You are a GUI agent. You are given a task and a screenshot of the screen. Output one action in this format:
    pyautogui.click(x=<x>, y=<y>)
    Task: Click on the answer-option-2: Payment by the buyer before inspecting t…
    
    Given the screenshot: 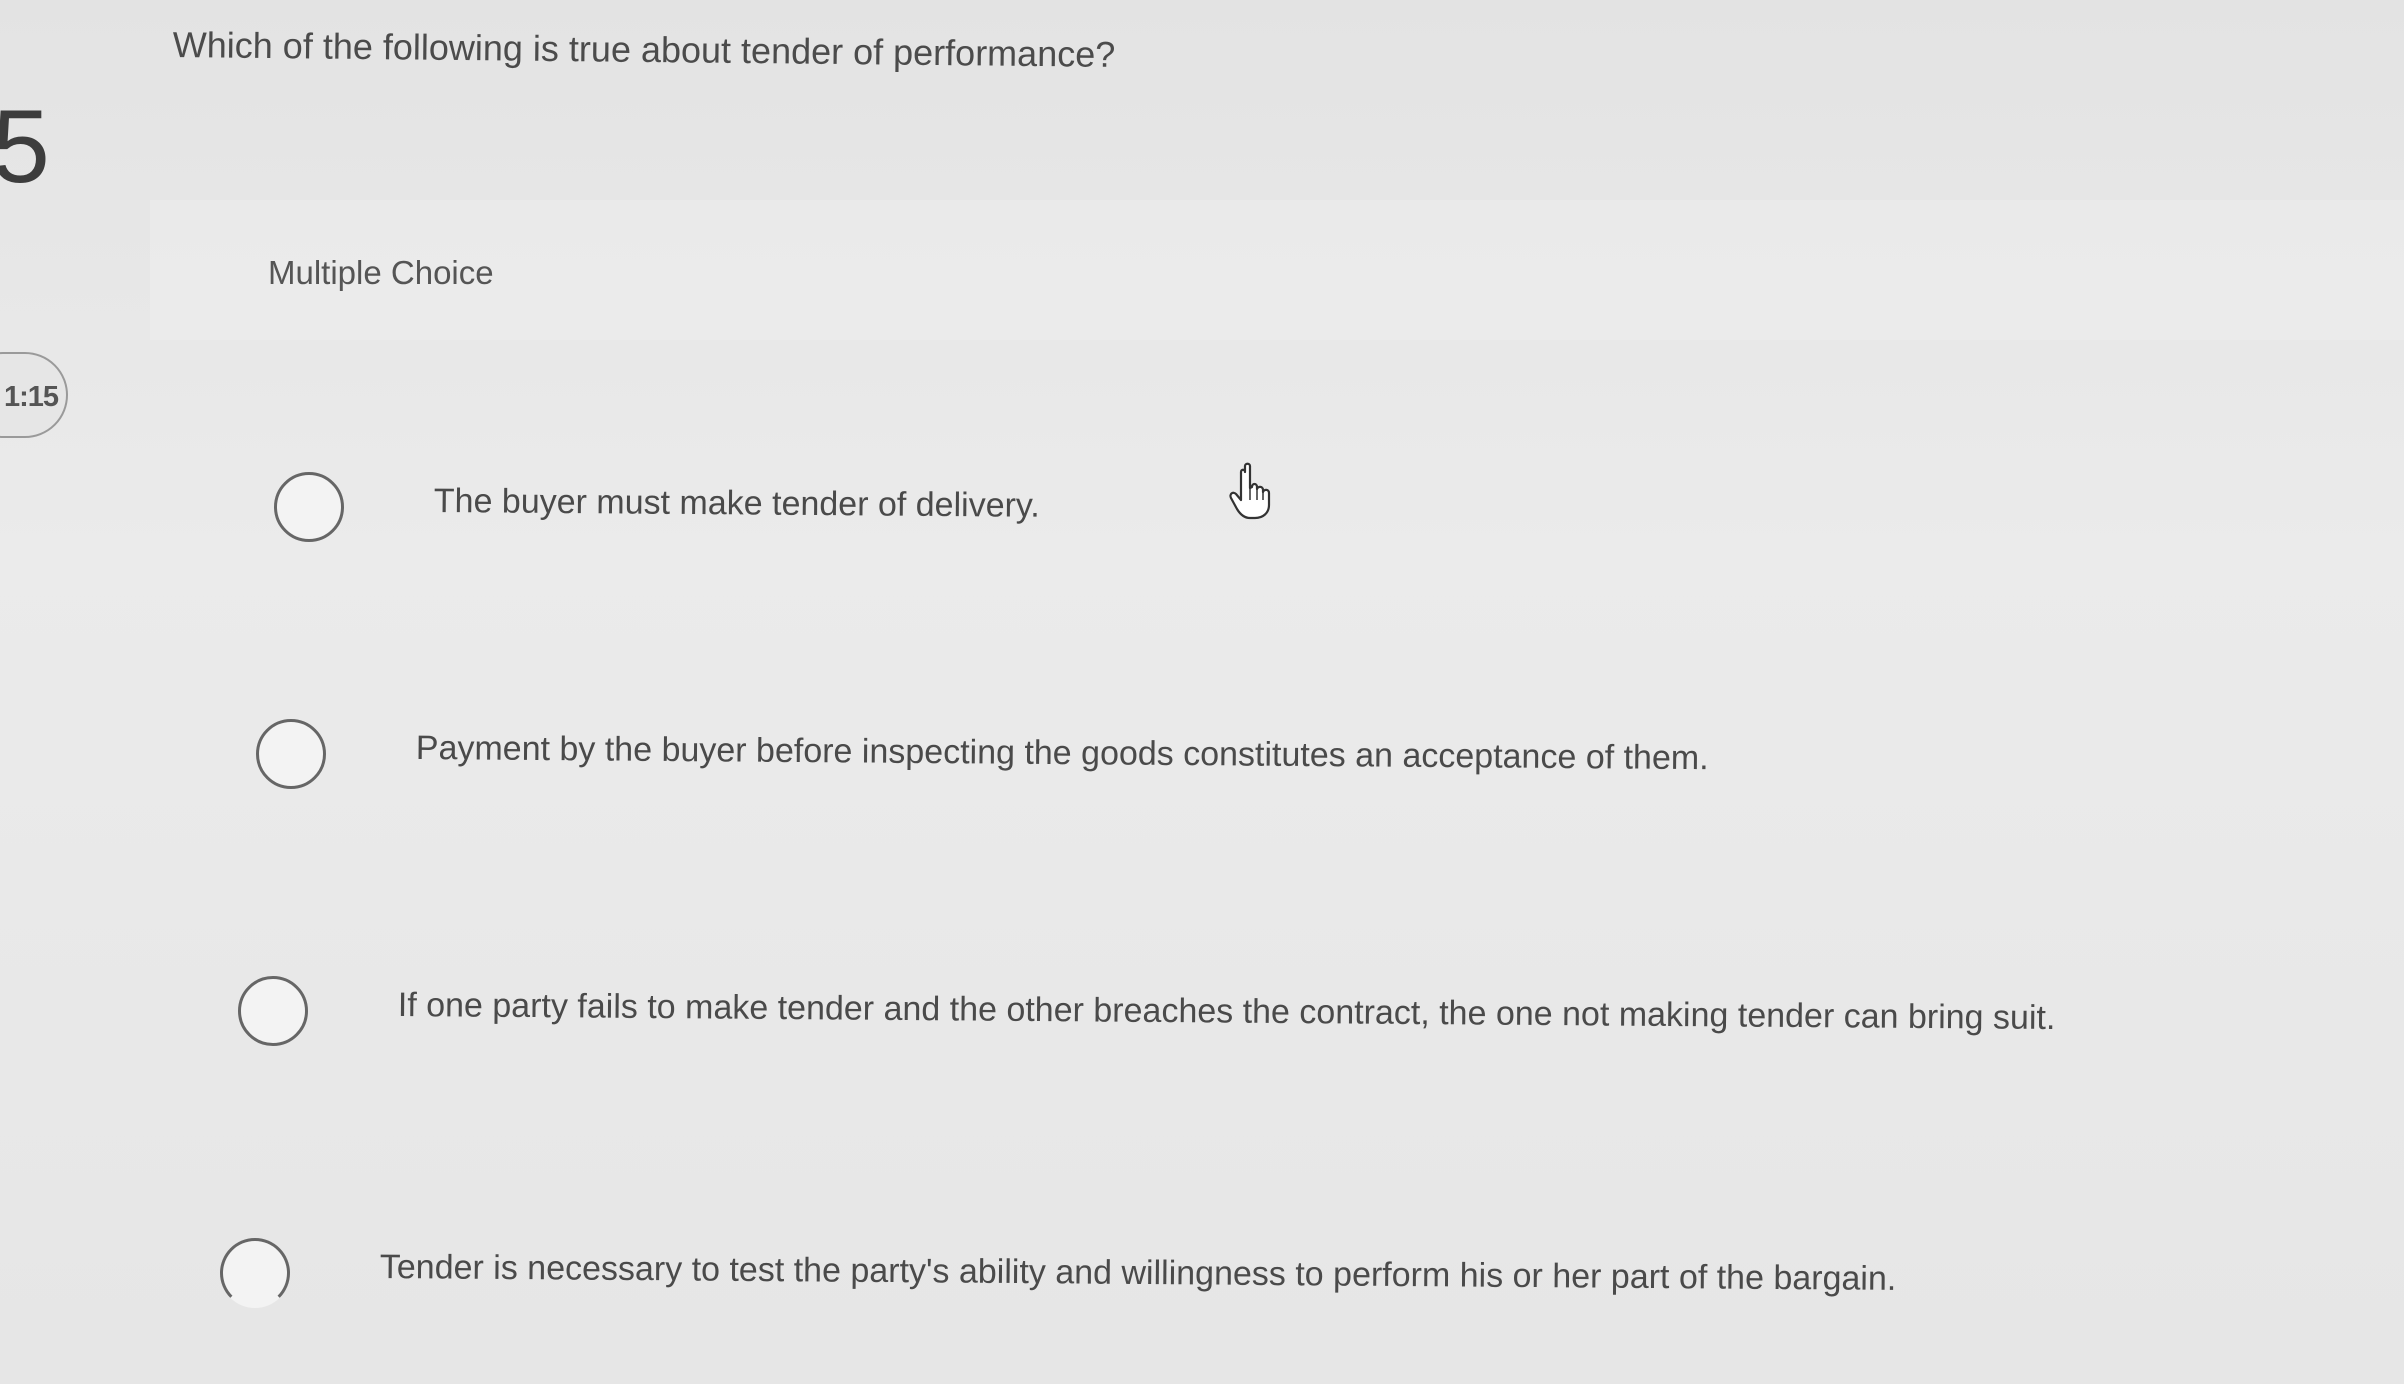 What is the action you would take?
    pyautogui.click(x=1306, y=764)
    